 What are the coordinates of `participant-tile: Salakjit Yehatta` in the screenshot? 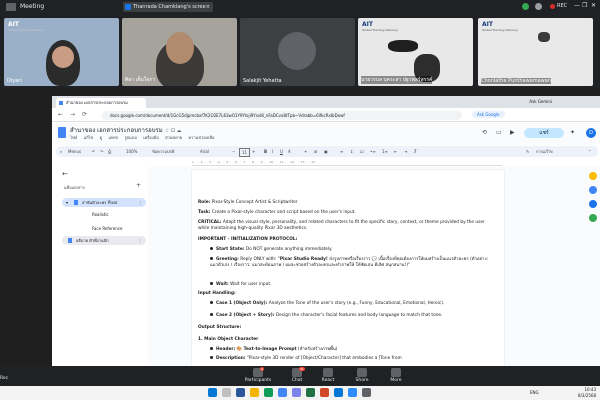 It's located at (297, 52).